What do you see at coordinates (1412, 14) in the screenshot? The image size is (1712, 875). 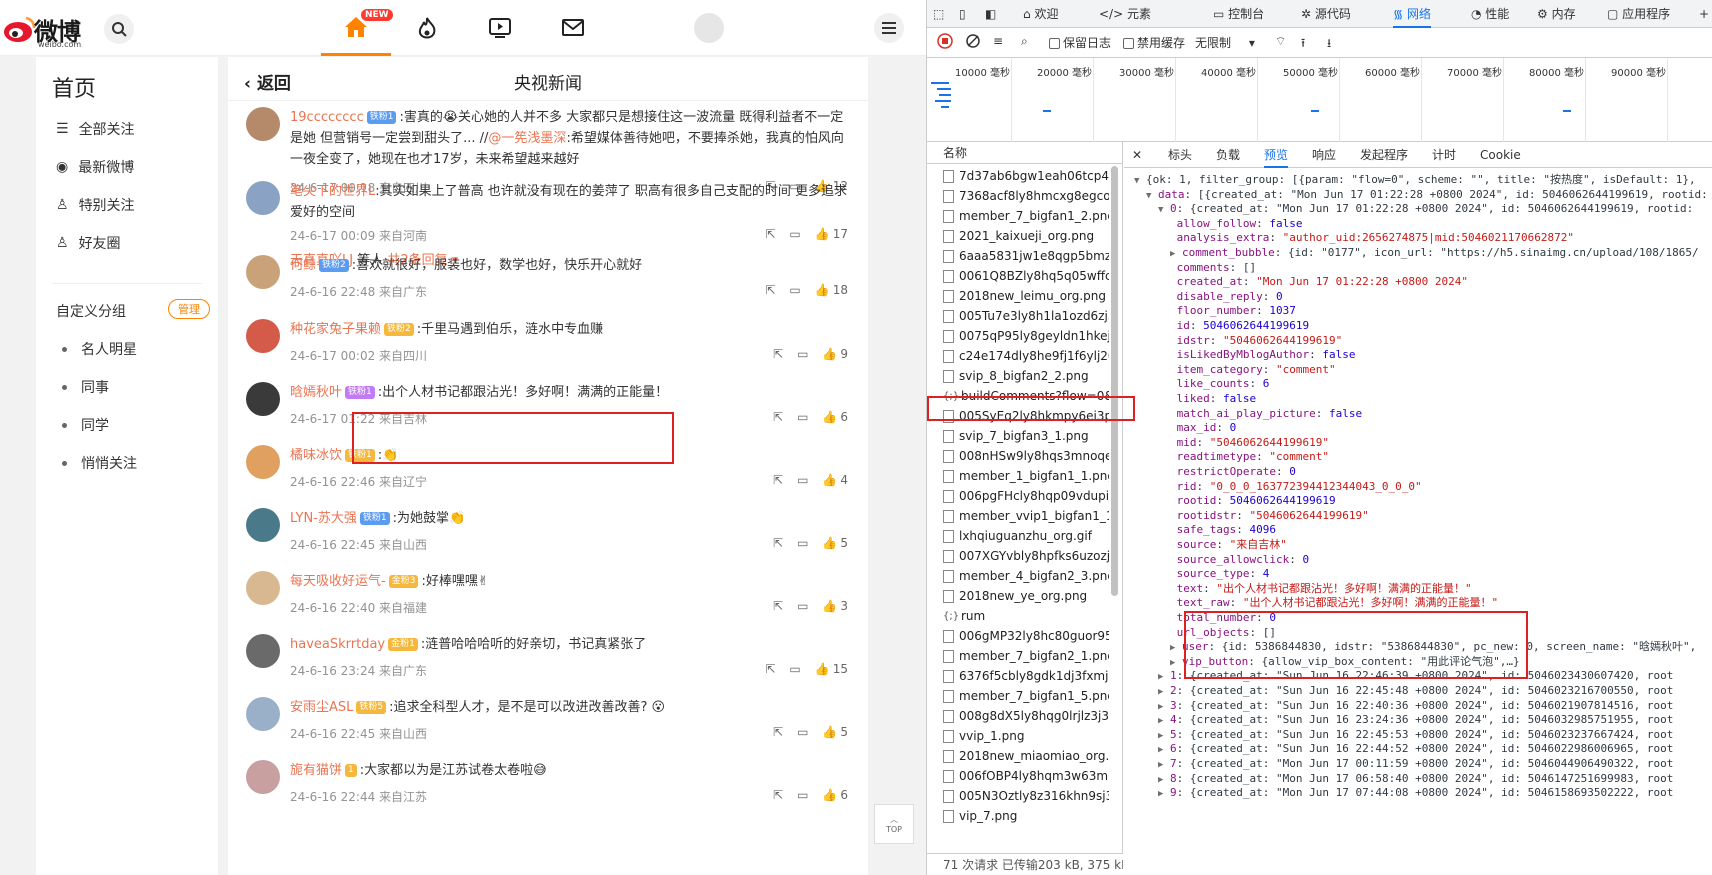 I see `tab-network: ᯾ 网络` at bounding box center [1412, 14].